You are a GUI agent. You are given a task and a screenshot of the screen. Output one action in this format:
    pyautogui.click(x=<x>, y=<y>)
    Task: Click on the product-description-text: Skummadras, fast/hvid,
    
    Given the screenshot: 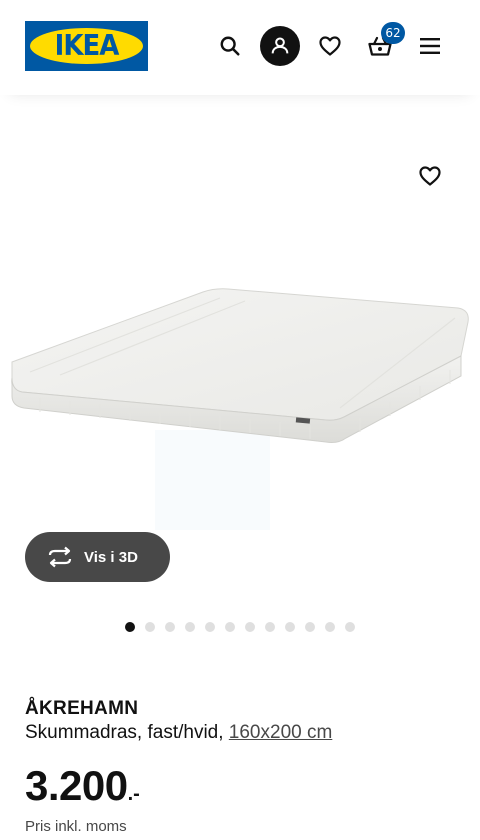 What is the action you would take?
    pyautogui.click(x=127, y=732)
    